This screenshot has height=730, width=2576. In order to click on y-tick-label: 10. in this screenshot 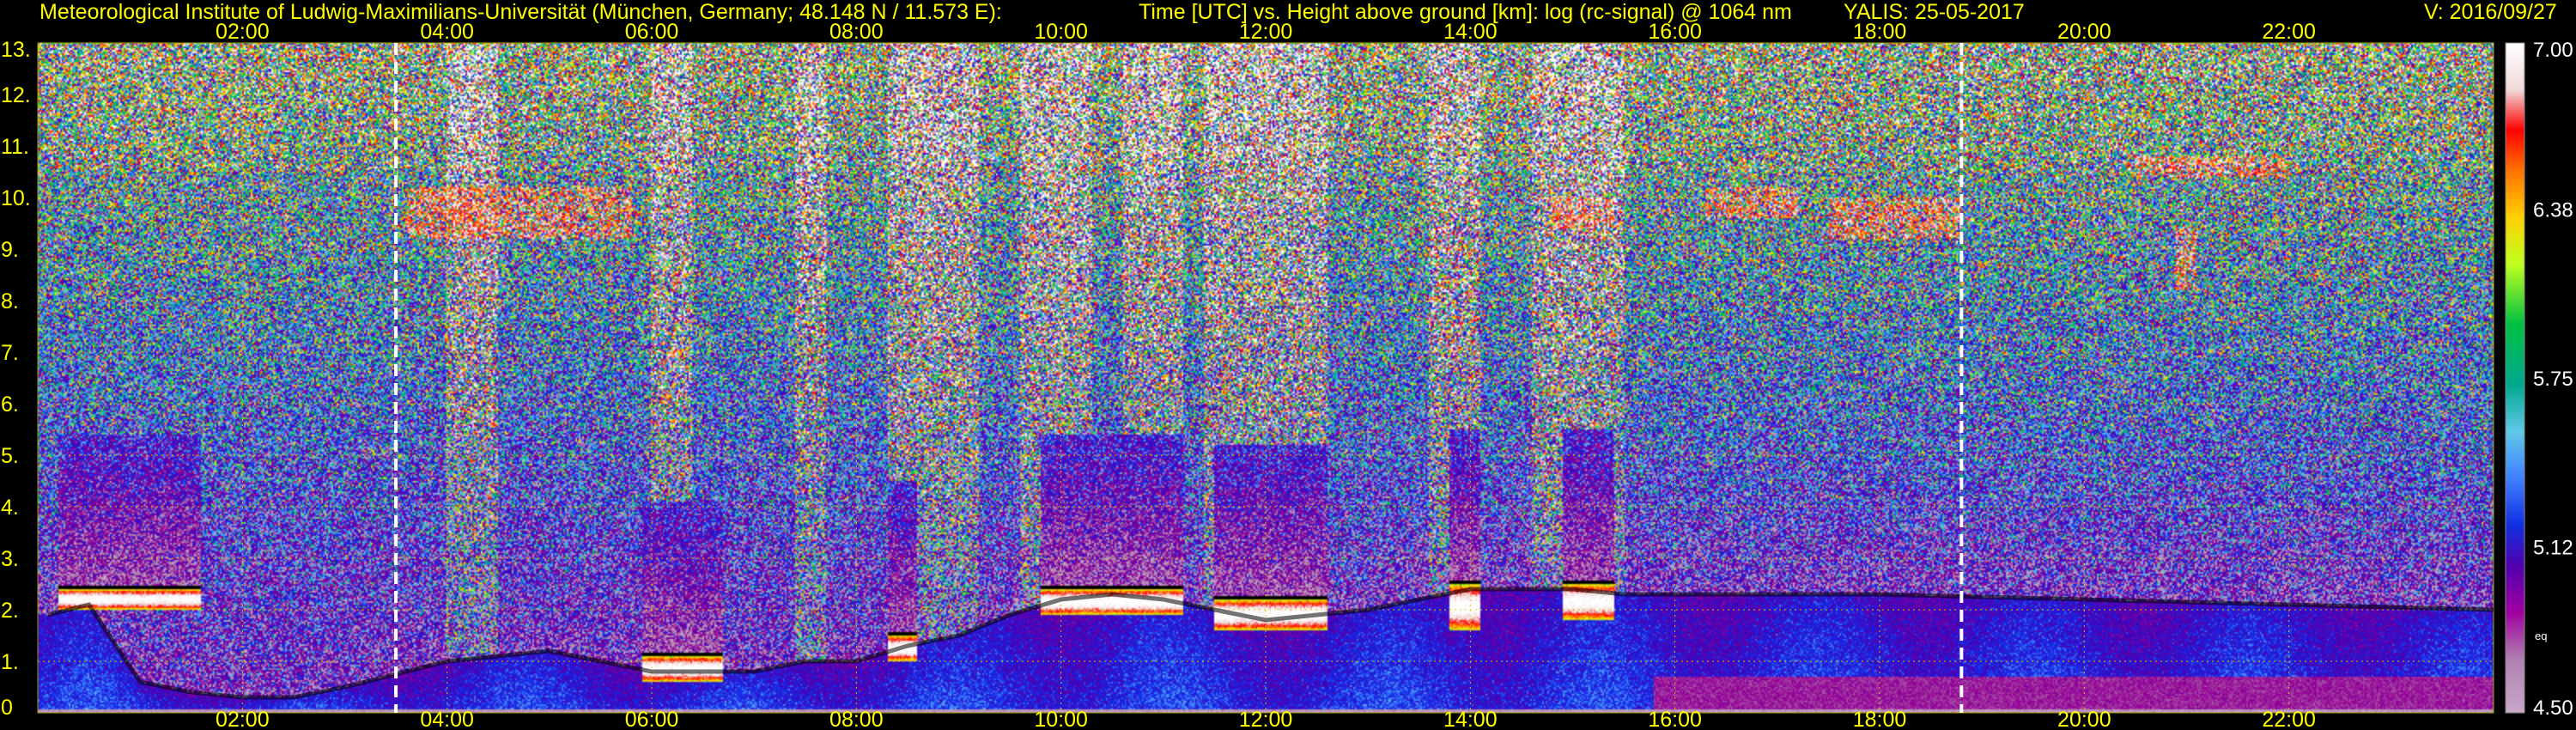, I will do `click(16, 198)`.